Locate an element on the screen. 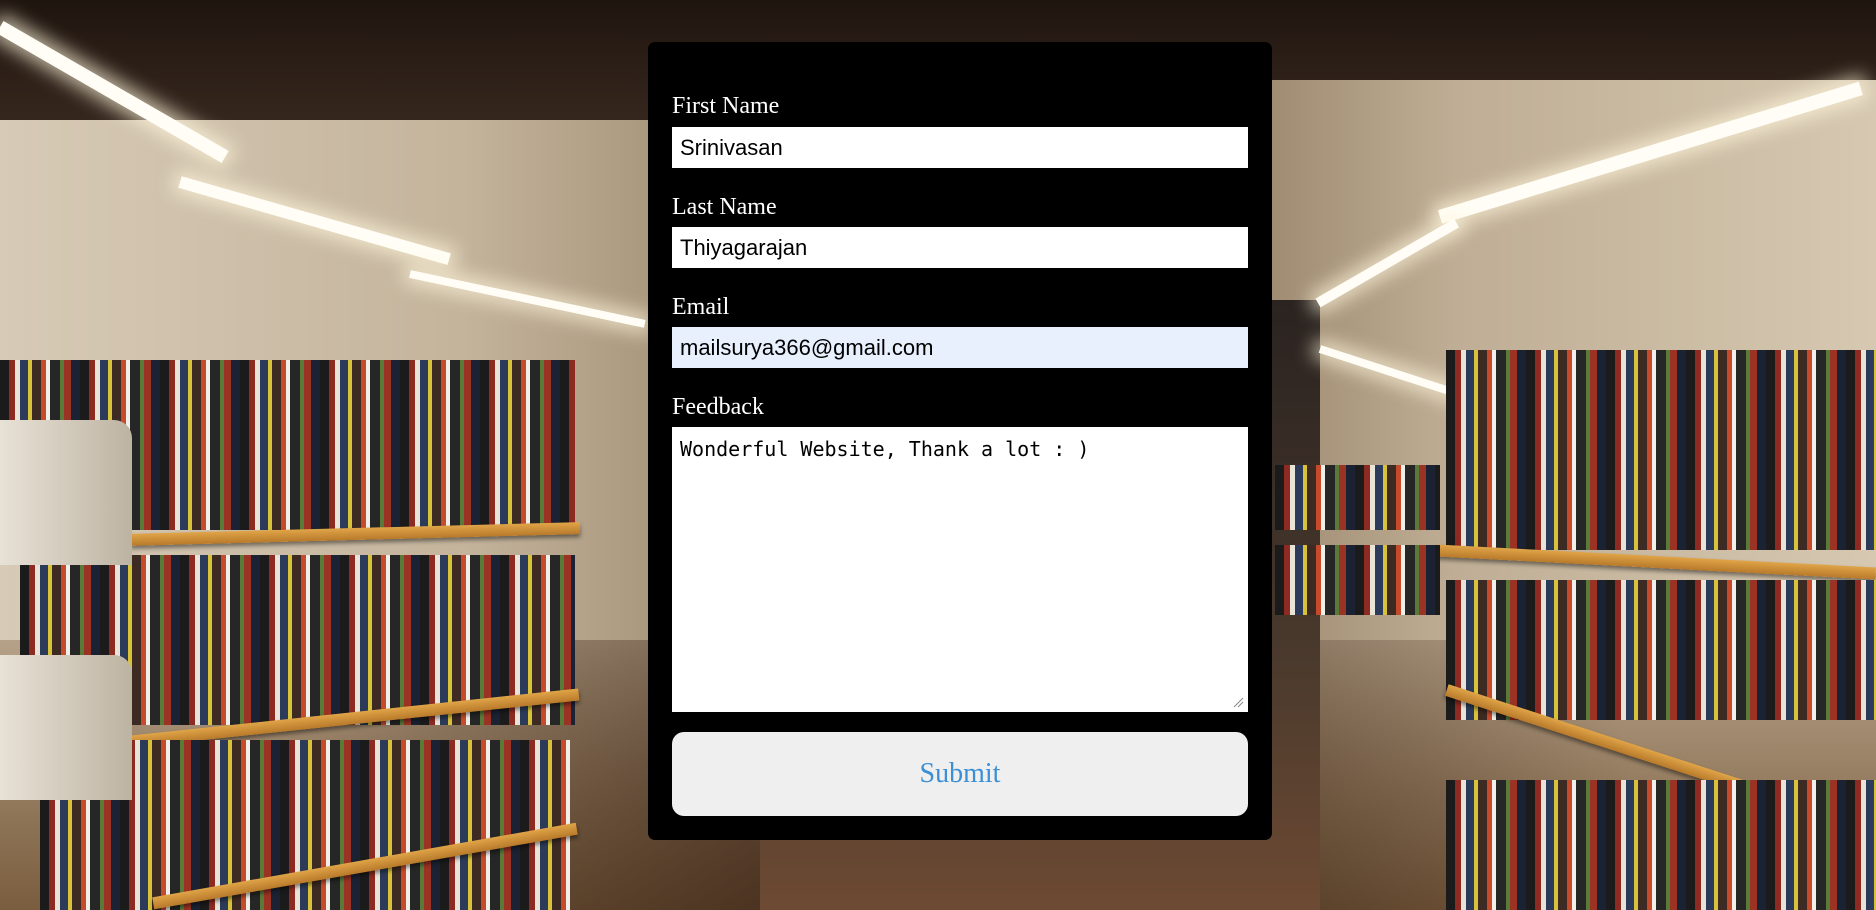 This screenshot has width=1876, height=910. feedback-label: Feedback is located at coordinates (718, 407).